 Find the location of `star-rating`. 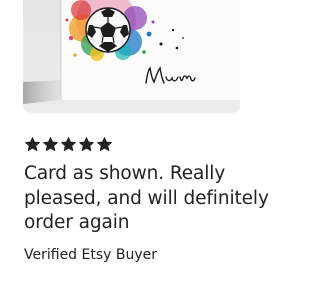

star-rating is located at coordinates (68, 144).